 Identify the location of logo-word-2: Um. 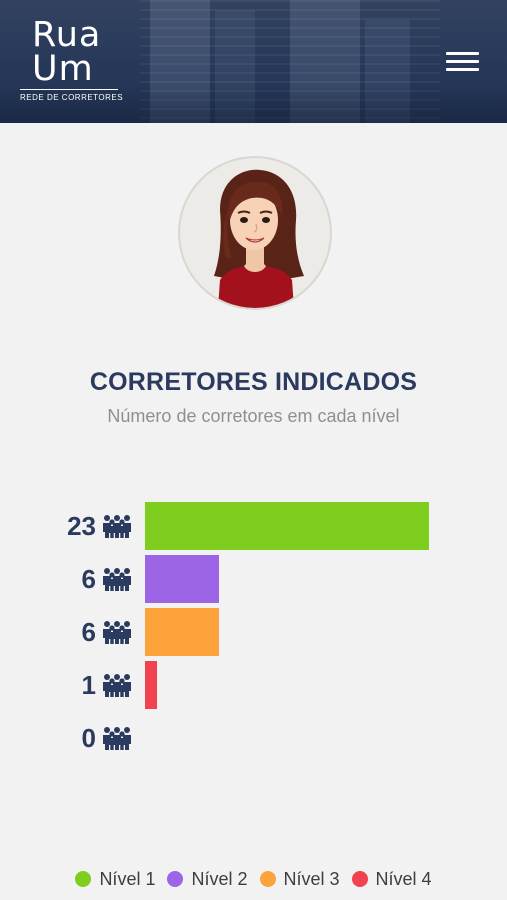
(63, 69).